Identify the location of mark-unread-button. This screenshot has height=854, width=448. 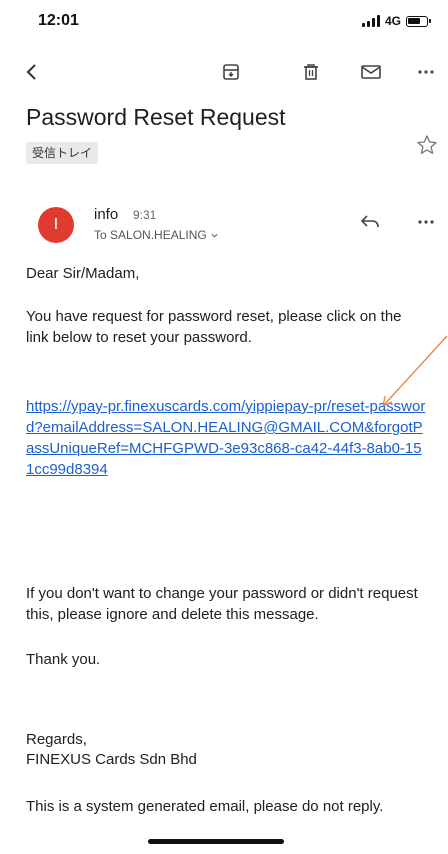
(371, 72).